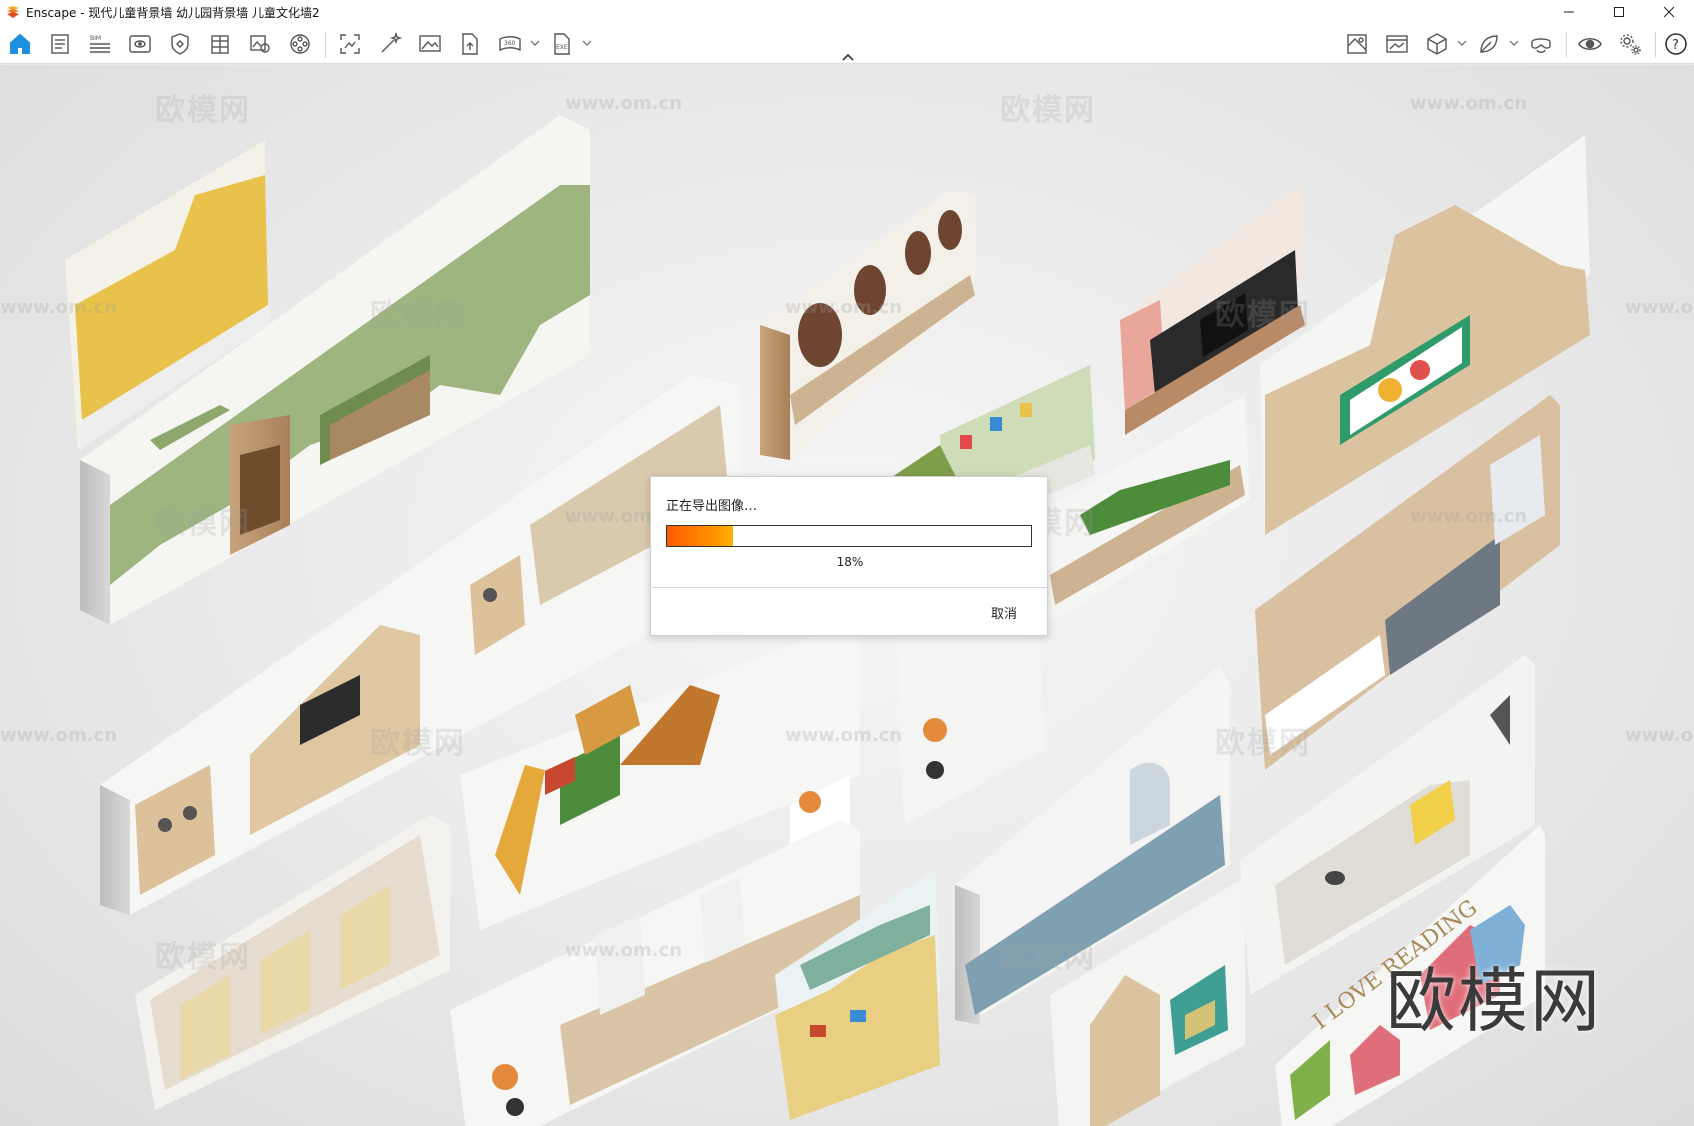  I want to click on document-button, so click(60, 44).